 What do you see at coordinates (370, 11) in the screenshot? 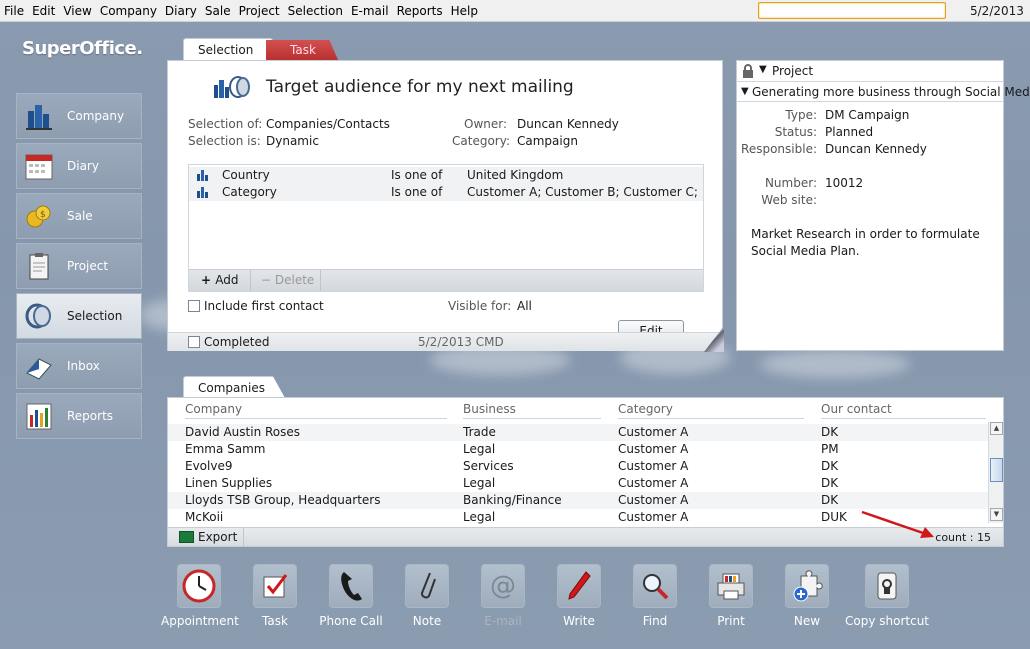
I see `menu-email: E-mail` at bounding box center [370, 11].